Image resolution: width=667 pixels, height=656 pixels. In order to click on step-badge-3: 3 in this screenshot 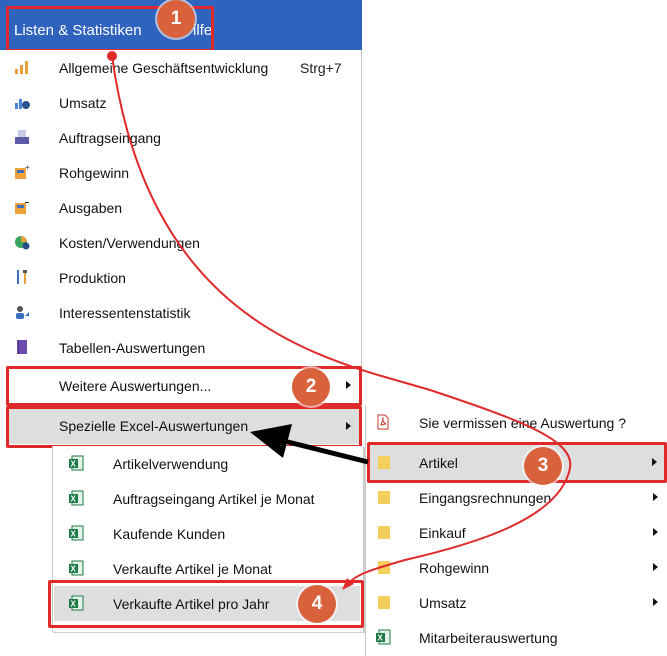, I will do `click(543, 466)`.